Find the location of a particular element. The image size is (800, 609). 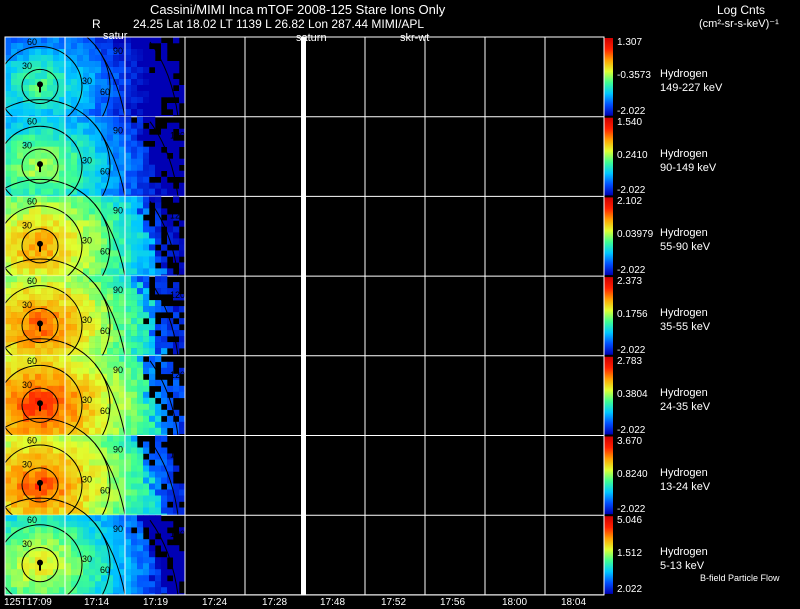

colorbar-max-label: 1.540 is located at coordinates (630, 122).